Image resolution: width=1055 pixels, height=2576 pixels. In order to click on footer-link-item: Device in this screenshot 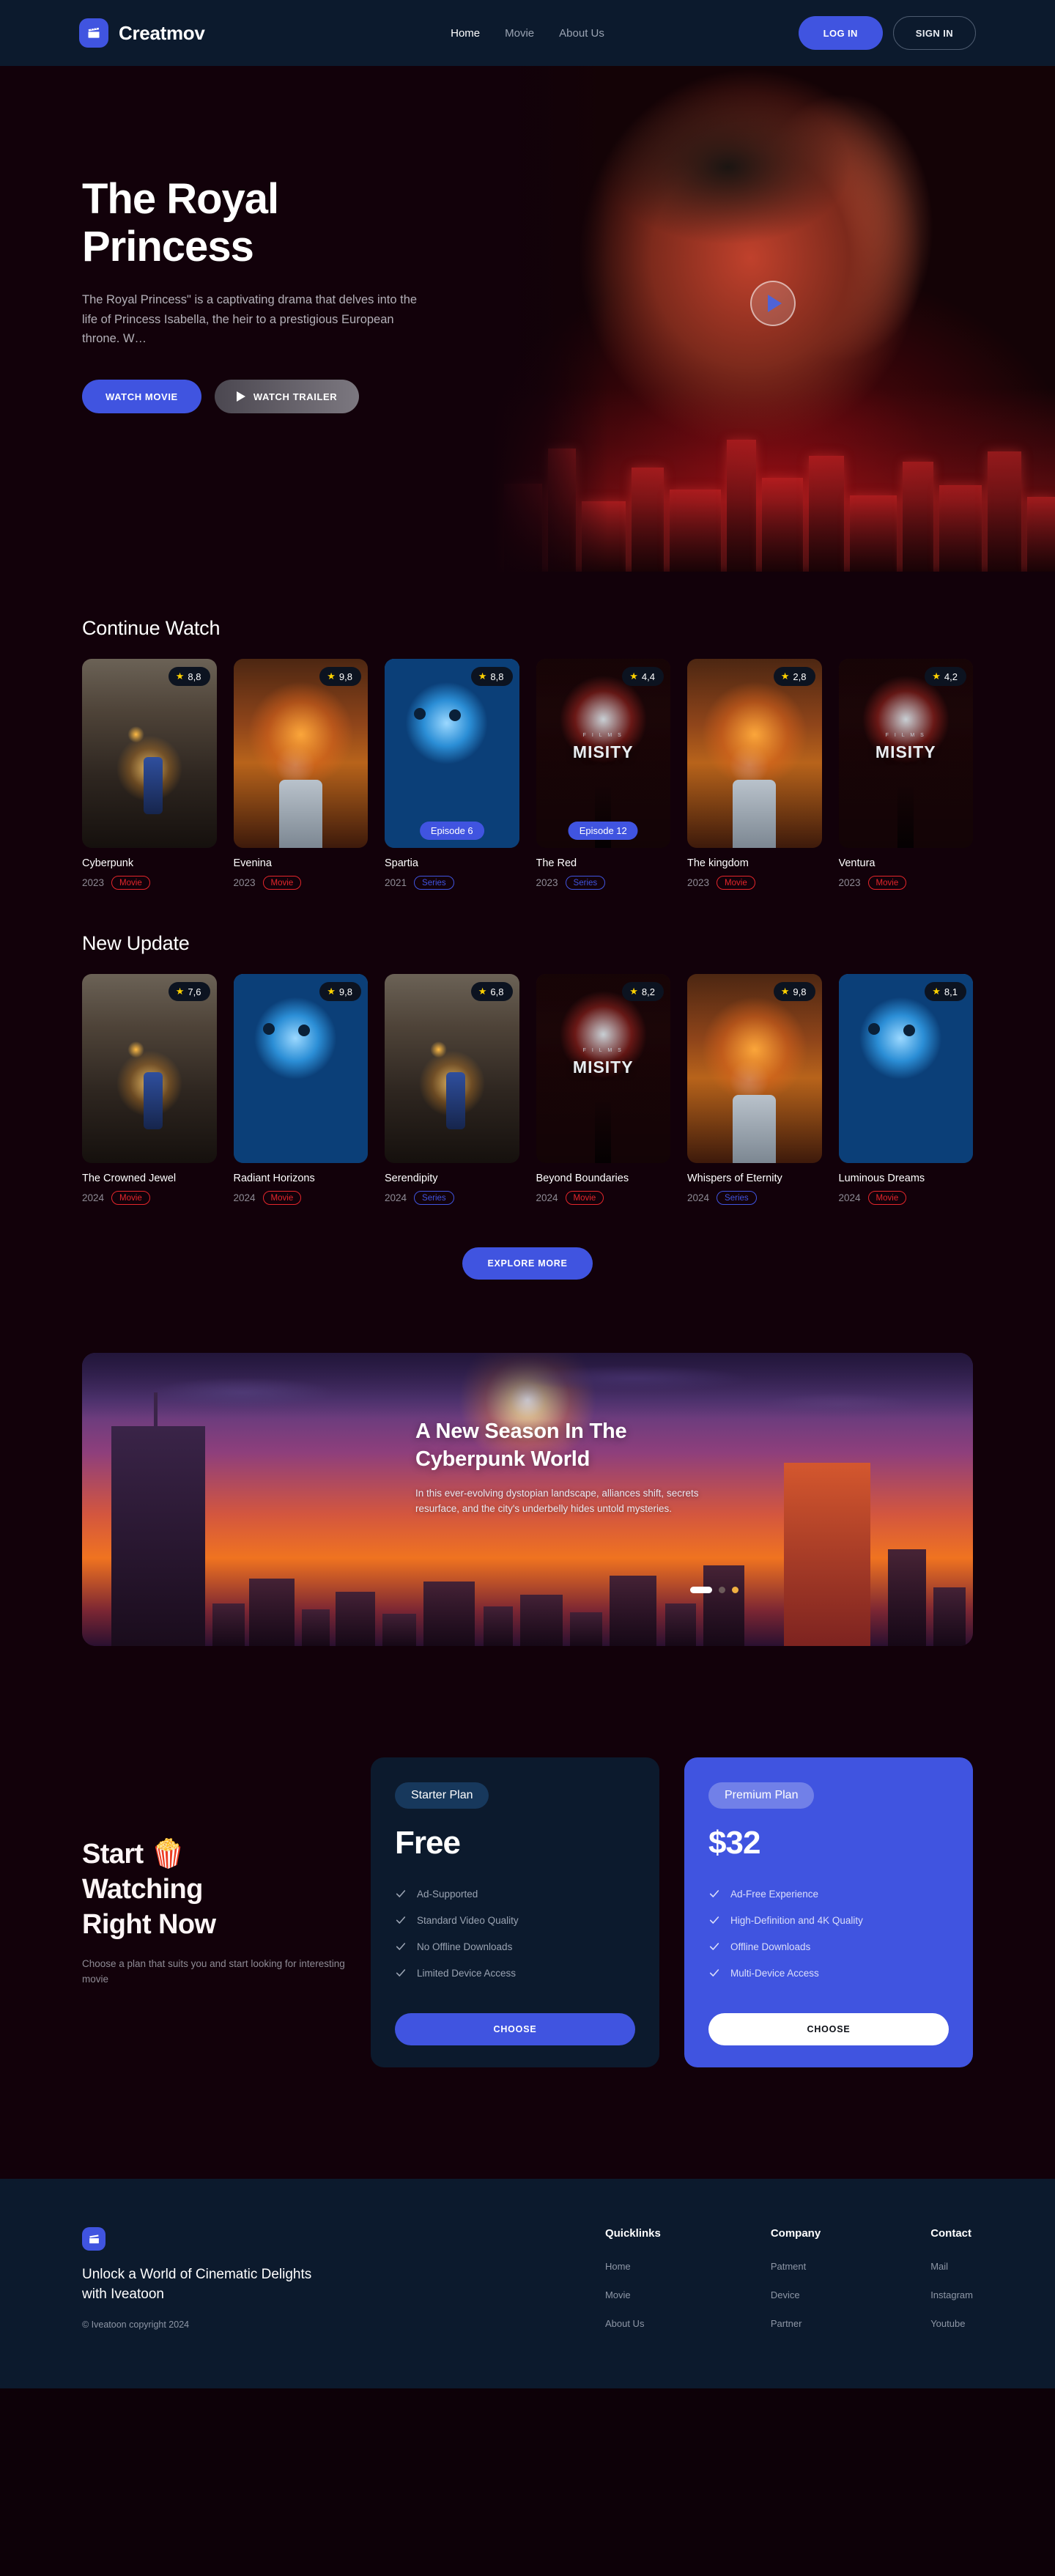, I will do `click(796, 2295)`.